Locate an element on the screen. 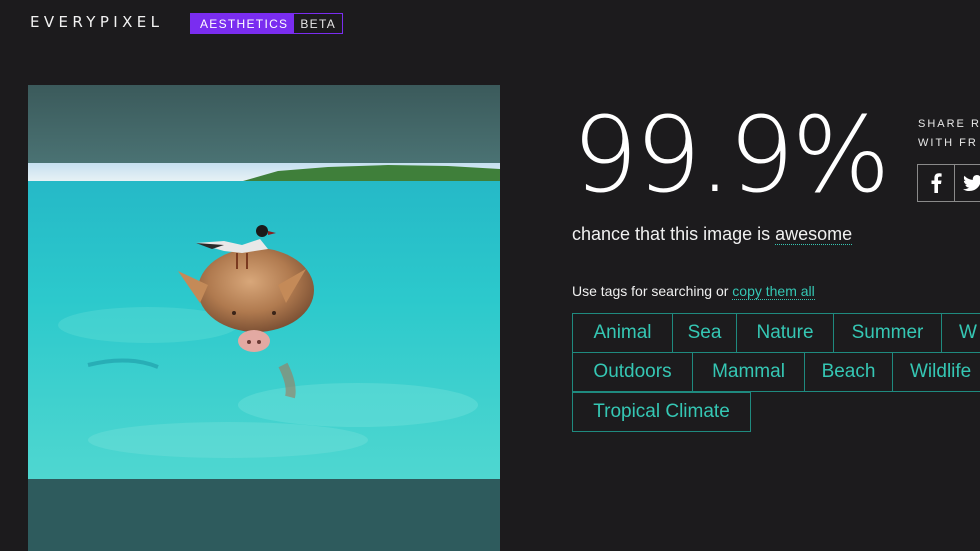 The width and height of the screenshot is (980, 551). tag-sea: Sea is located at coordinates (704, 333).